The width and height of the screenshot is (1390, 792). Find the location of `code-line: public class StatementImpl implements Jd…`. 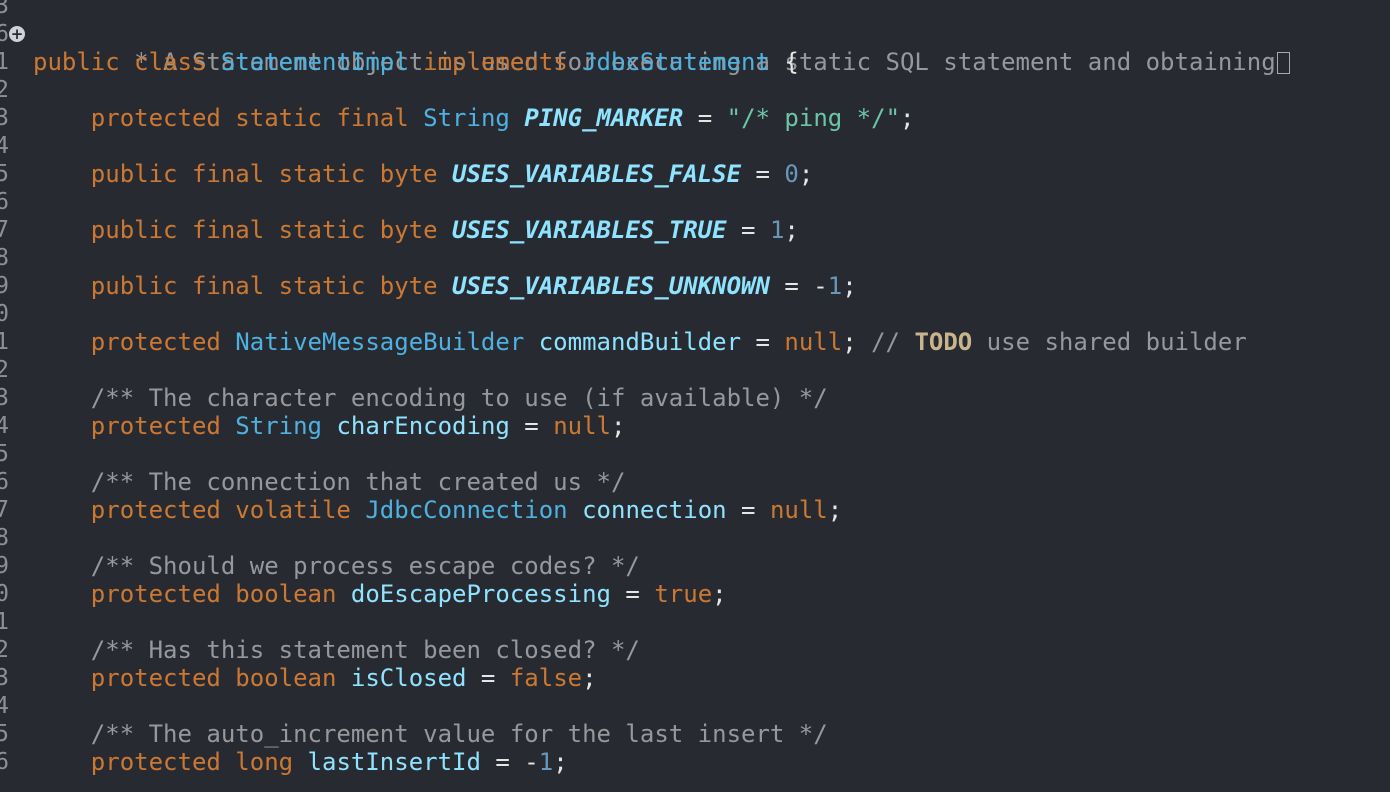

code-line: public class StatementImpl implements Jd… is located at coordinates (416, 62).